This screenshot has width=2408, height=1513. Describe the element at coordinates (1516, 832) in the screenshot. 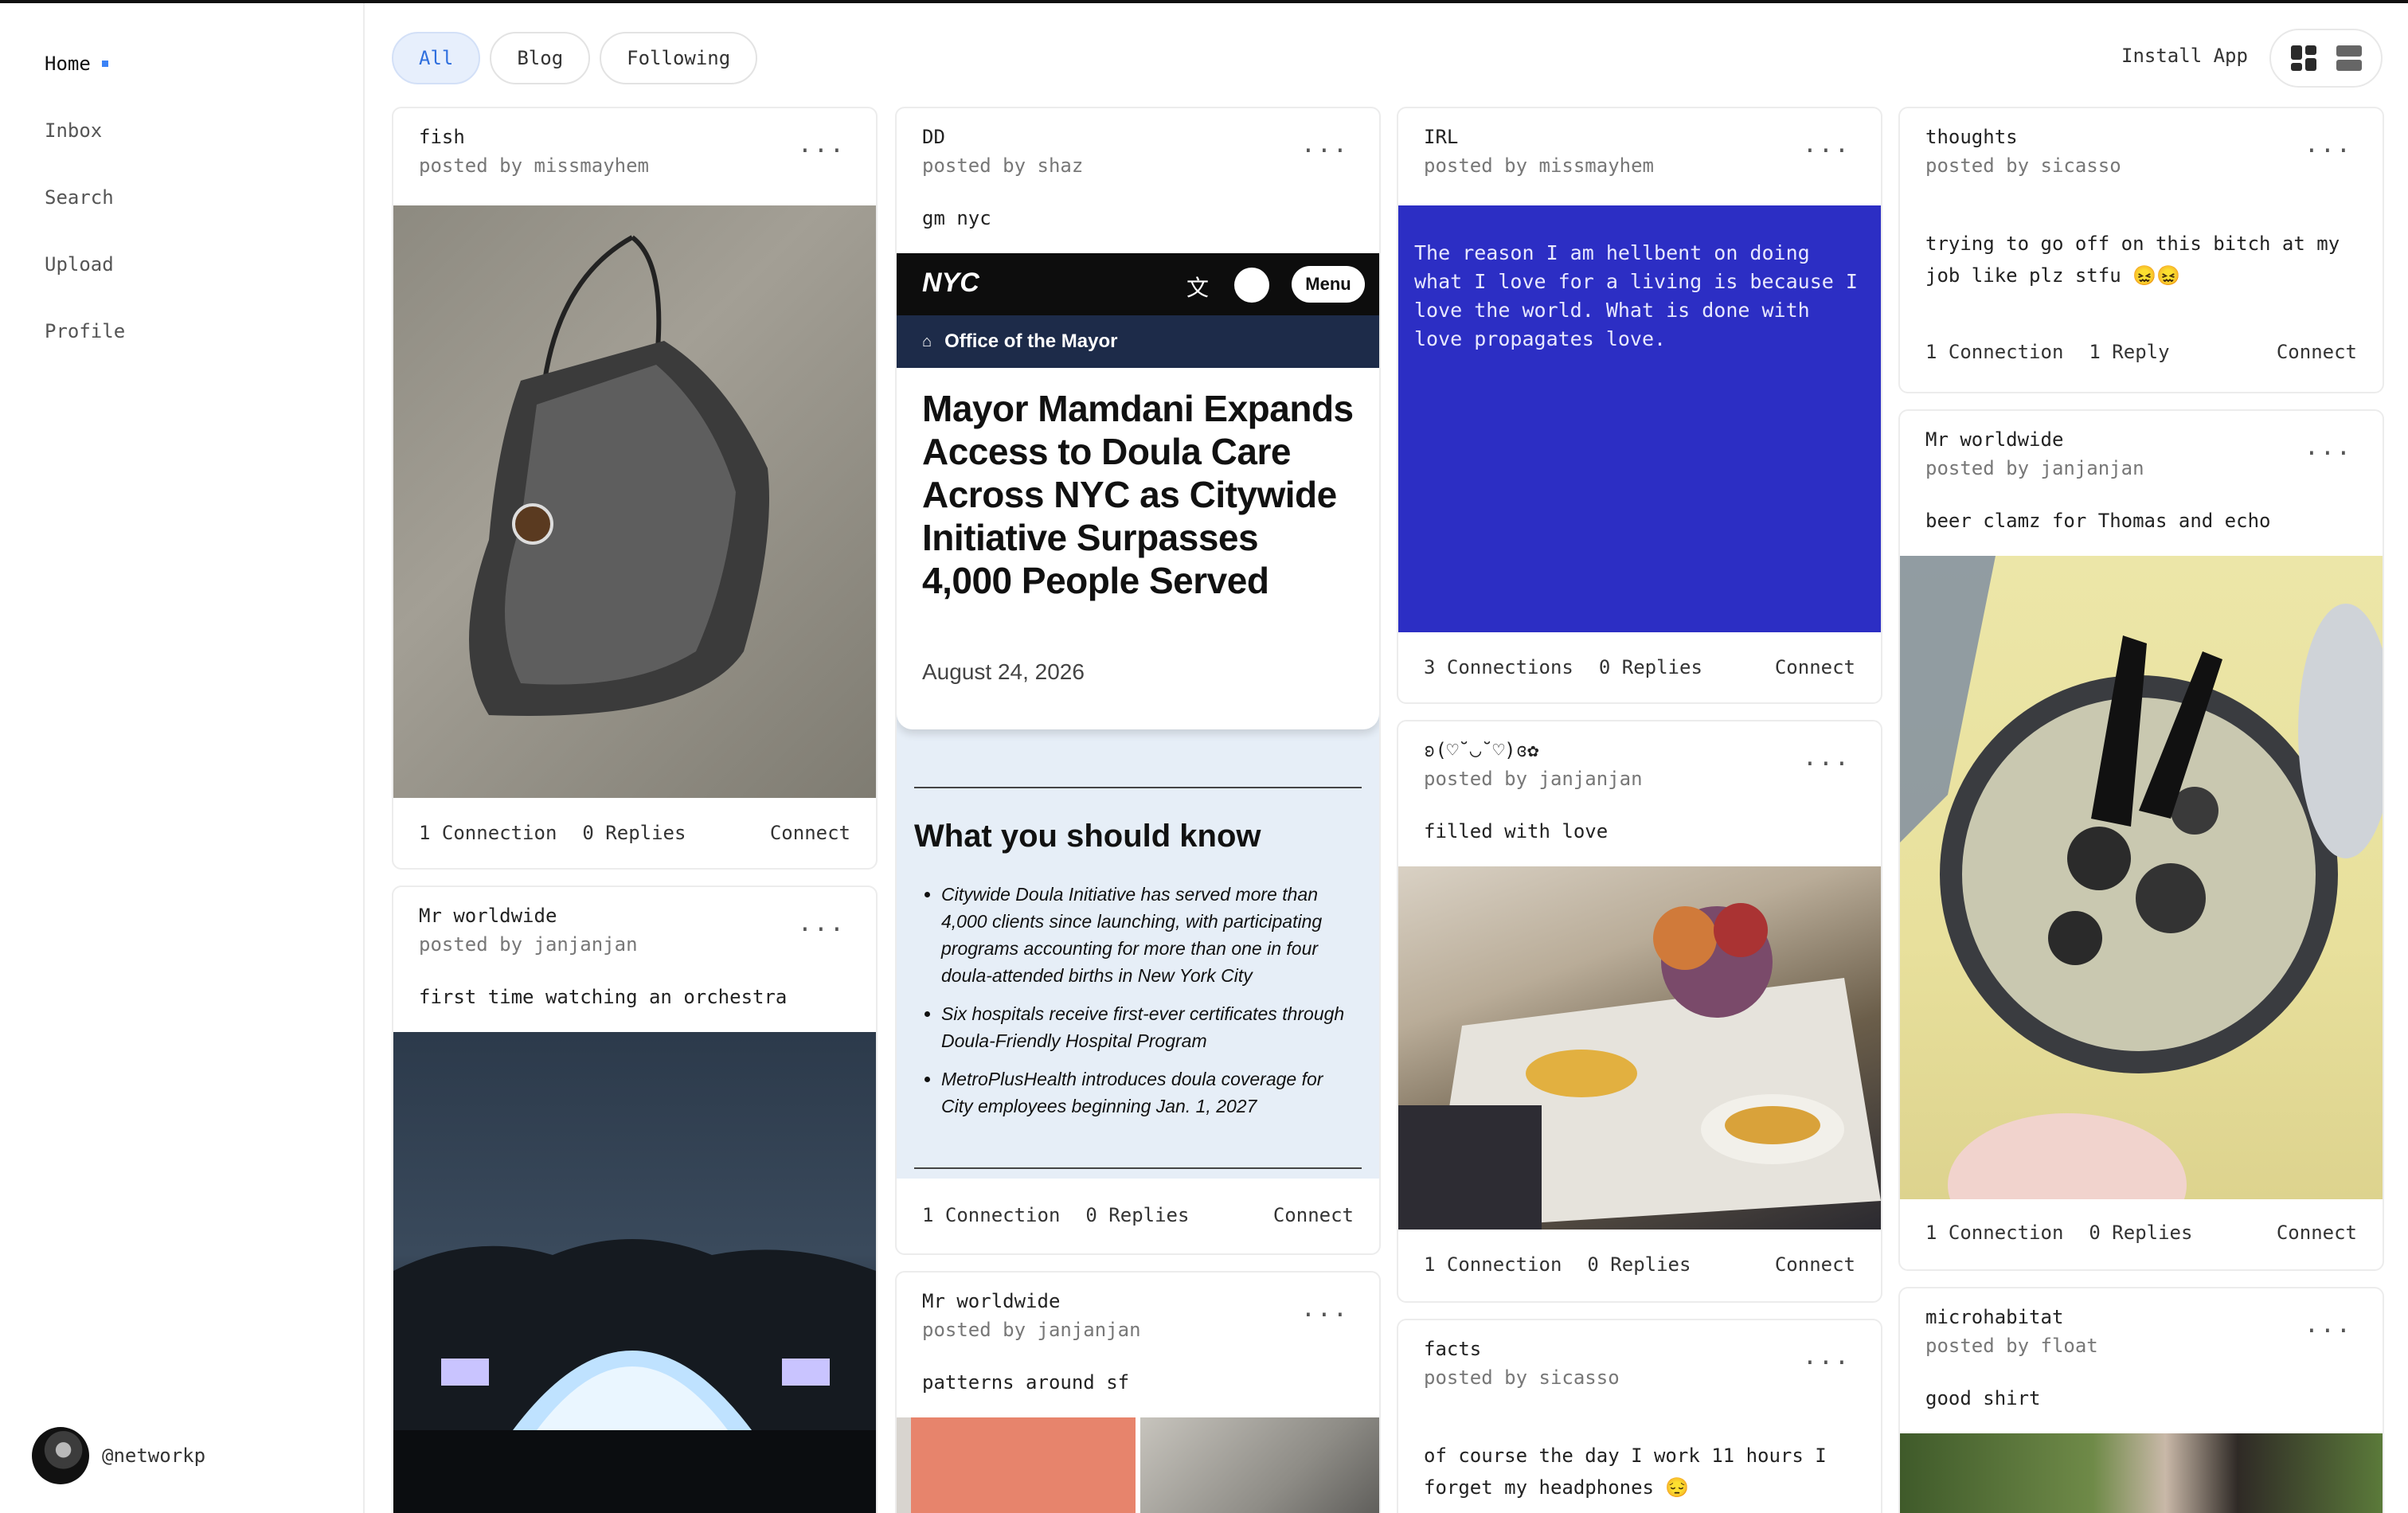

I see `post-caption: filled with love` at that location.